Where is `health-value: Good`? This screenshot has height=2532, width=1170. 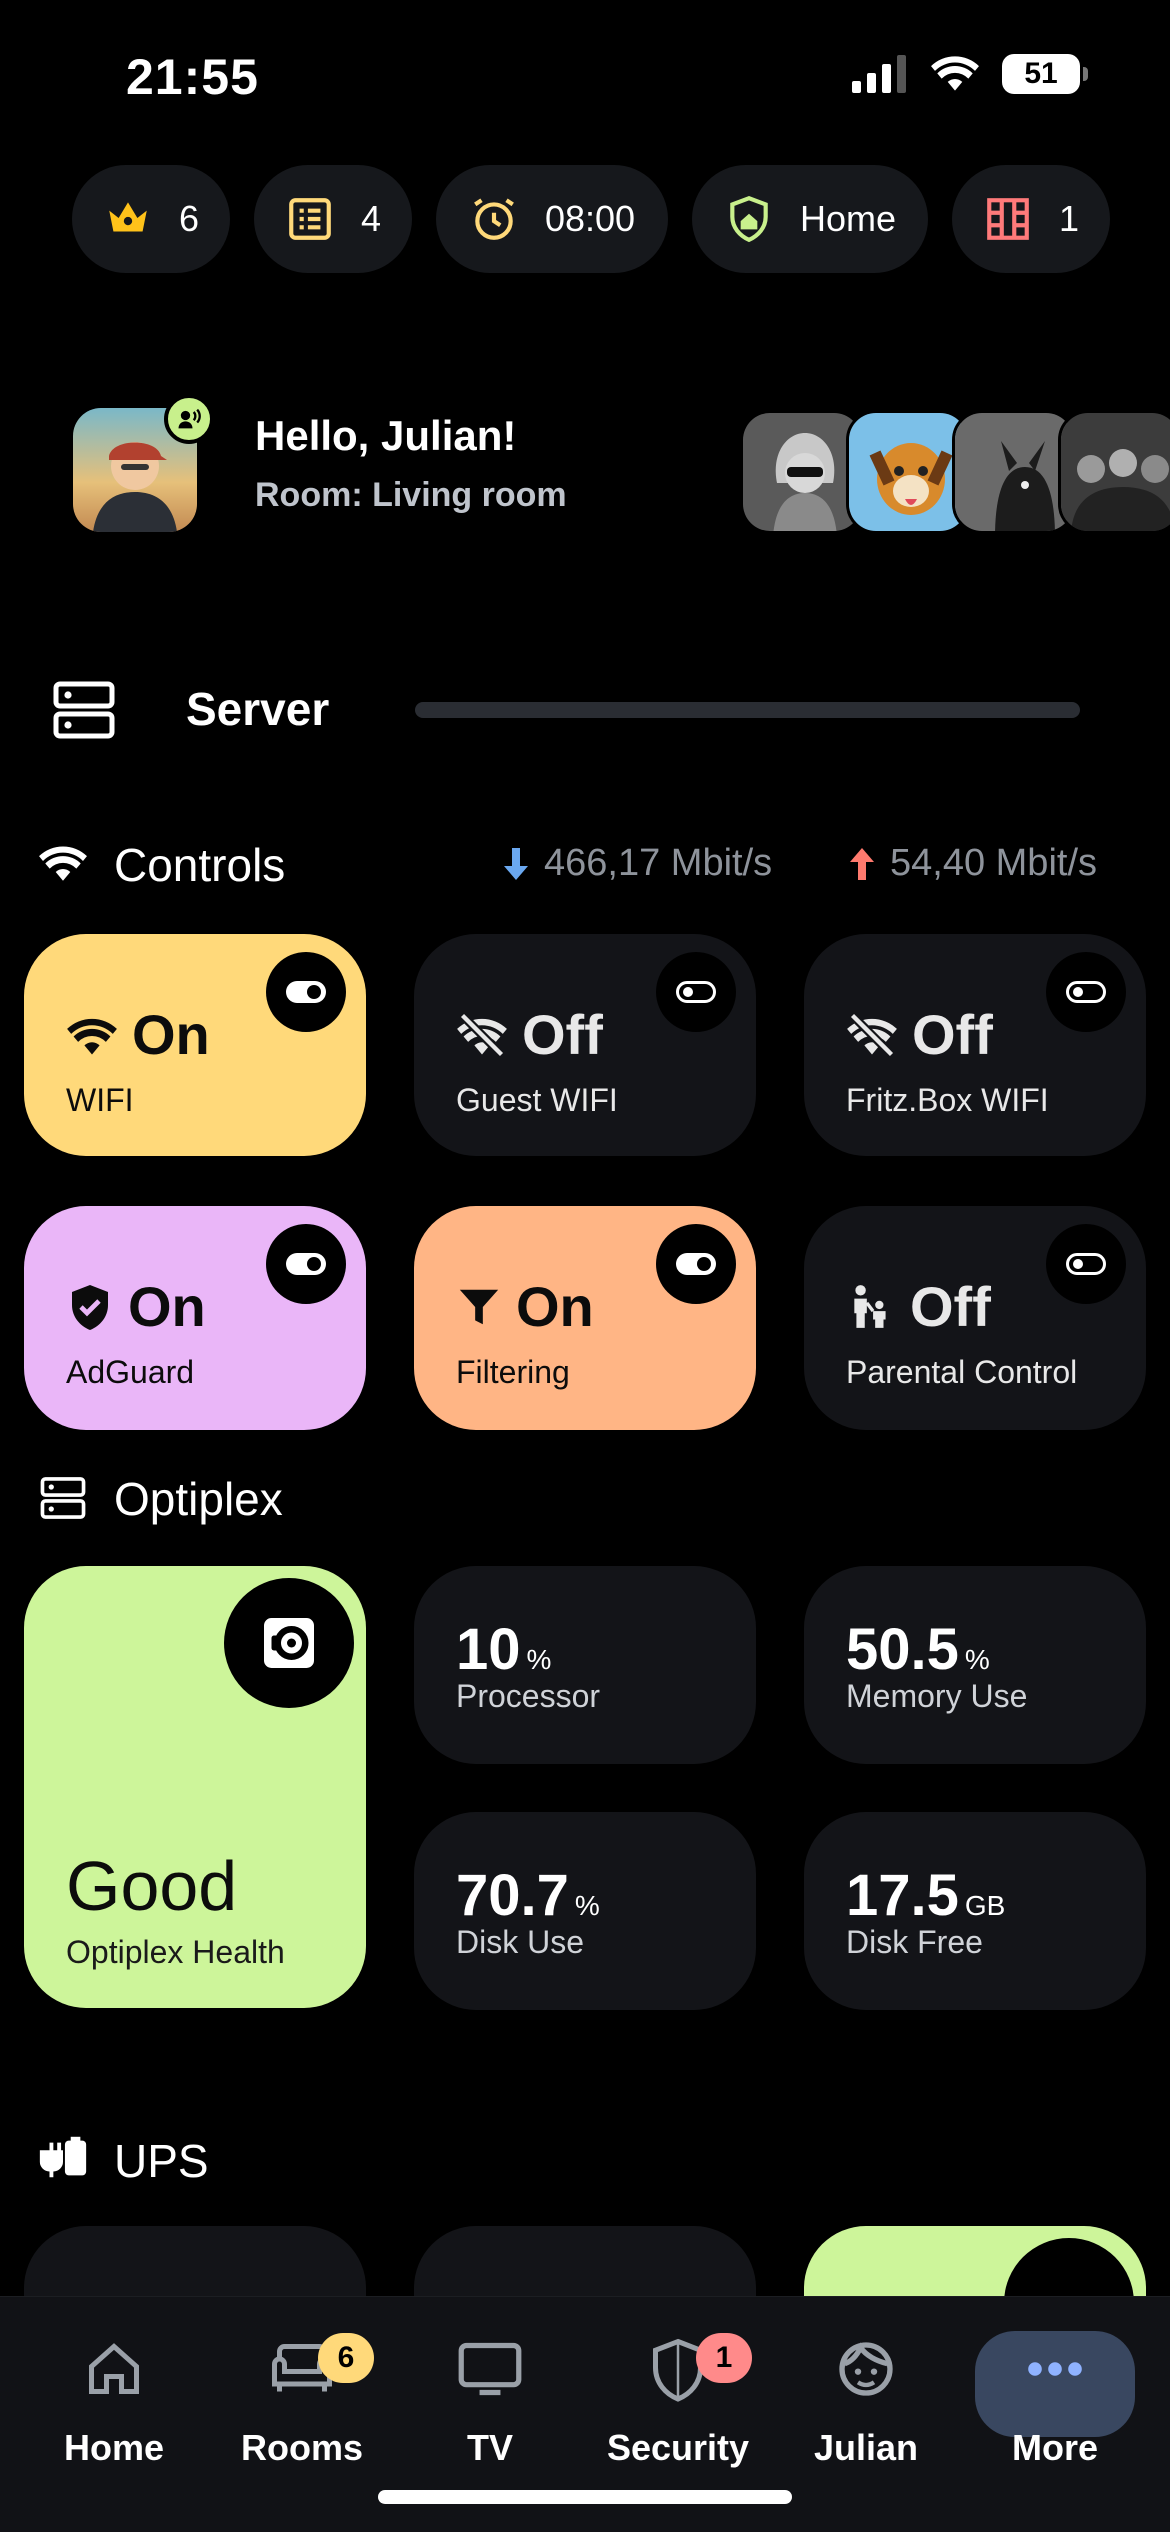
health-value: Good is located at coordinates (152, 1886).